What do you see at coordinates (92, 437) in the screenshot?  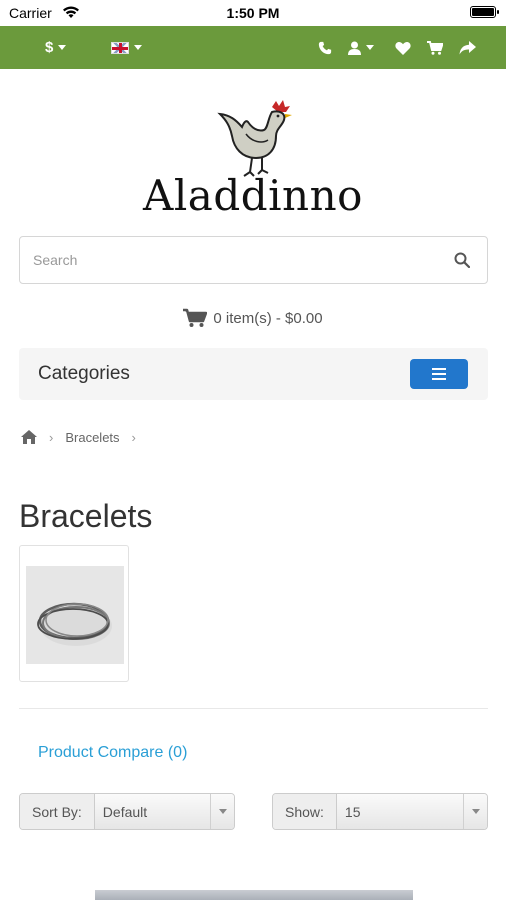 I see `breadcrumb-item-bracelets: Bracelets` at bounding box center [92, 437].